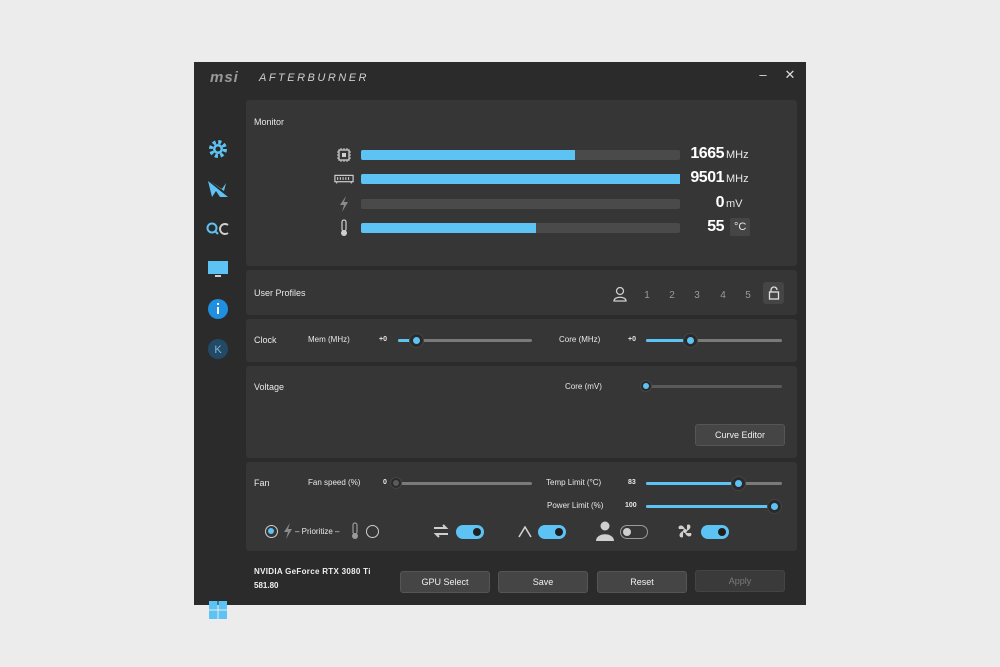  Describe the element at coordinates (672, 296) in the screenshot. I see `profile-2-button: 2` at that location.